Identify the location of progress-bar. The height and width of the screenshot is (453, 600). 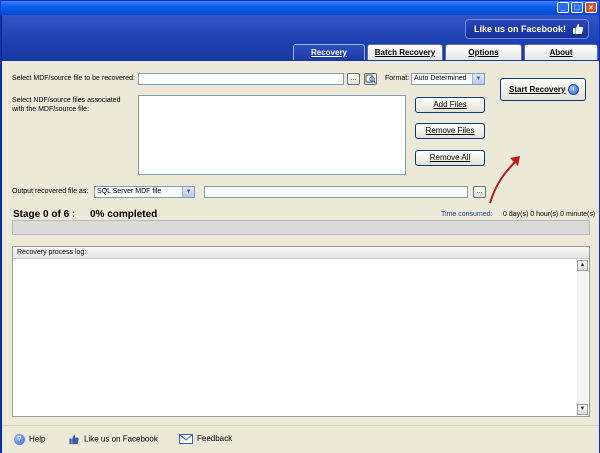
(301, 227).